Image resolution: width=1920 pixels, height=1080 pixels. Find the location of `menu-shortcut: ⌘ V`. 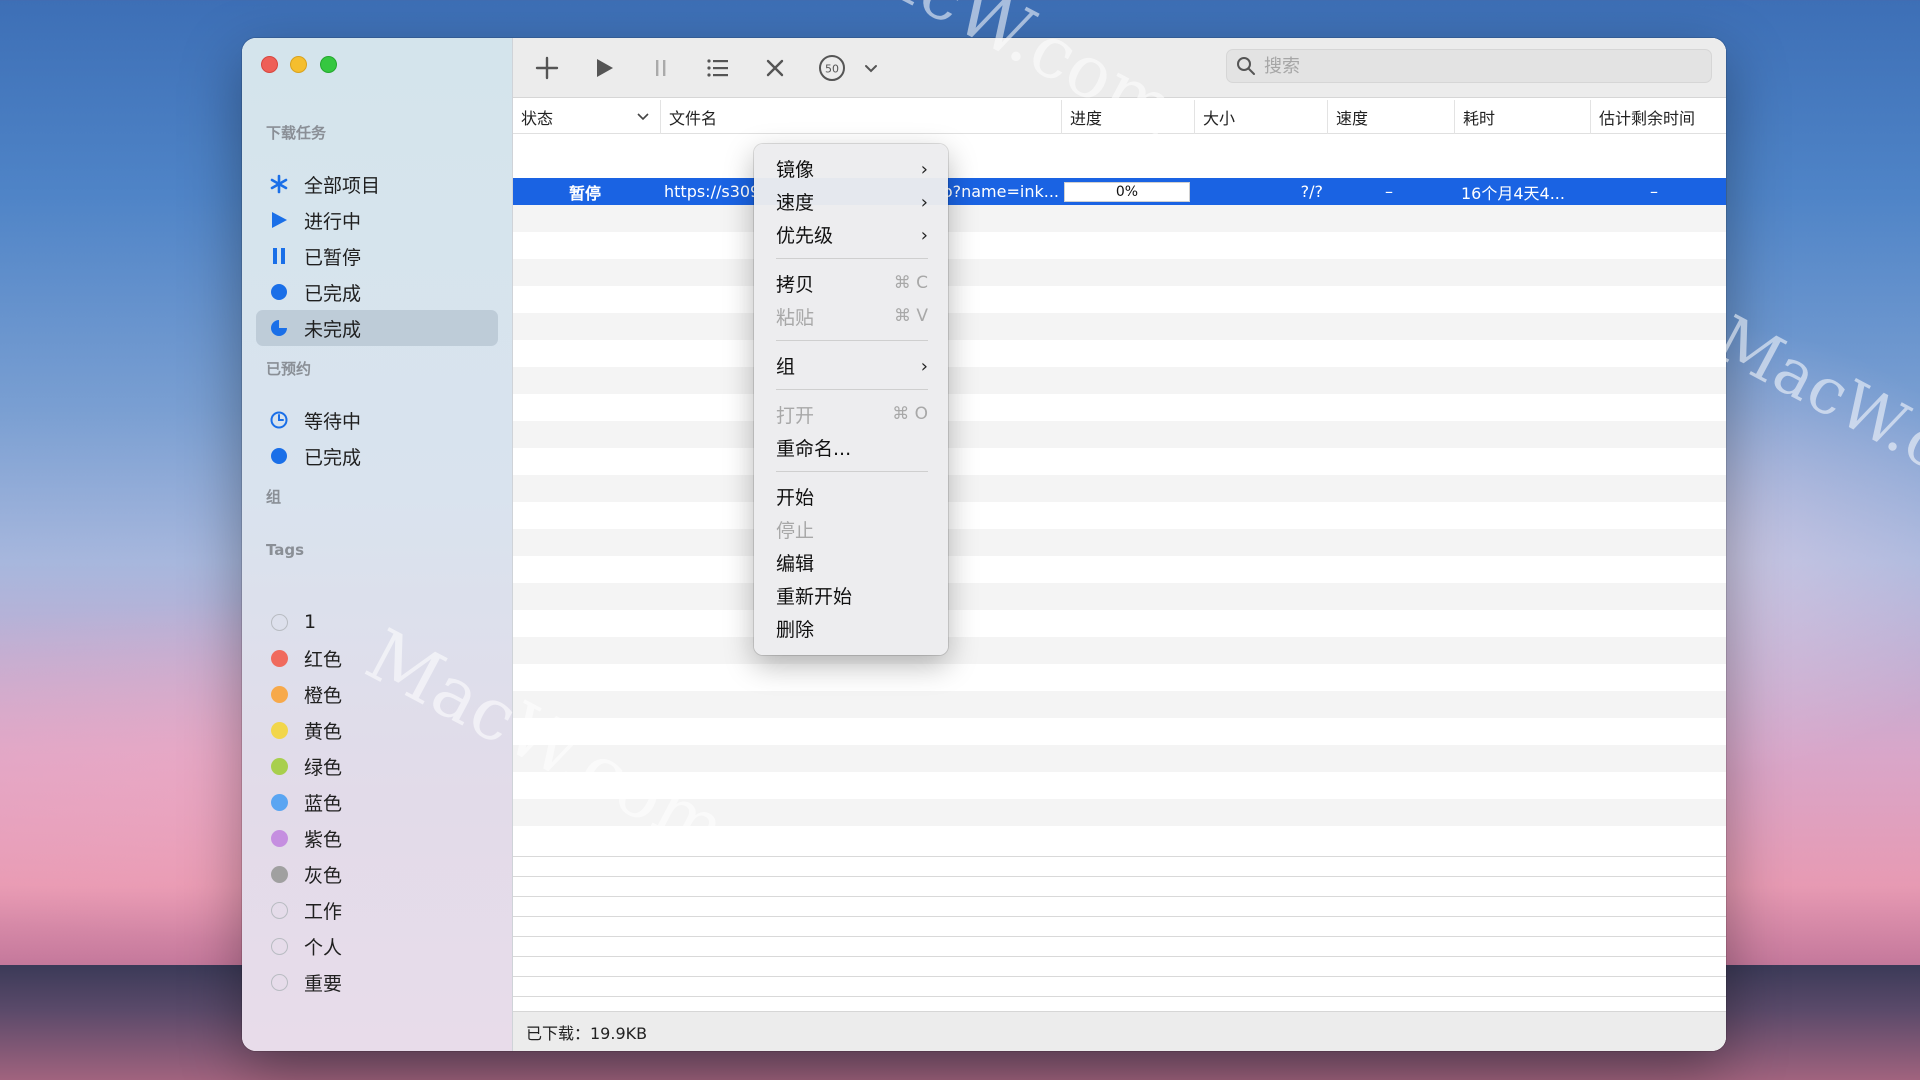

menu-shortcut: ⌘ V is located at coordinates (910, 316).